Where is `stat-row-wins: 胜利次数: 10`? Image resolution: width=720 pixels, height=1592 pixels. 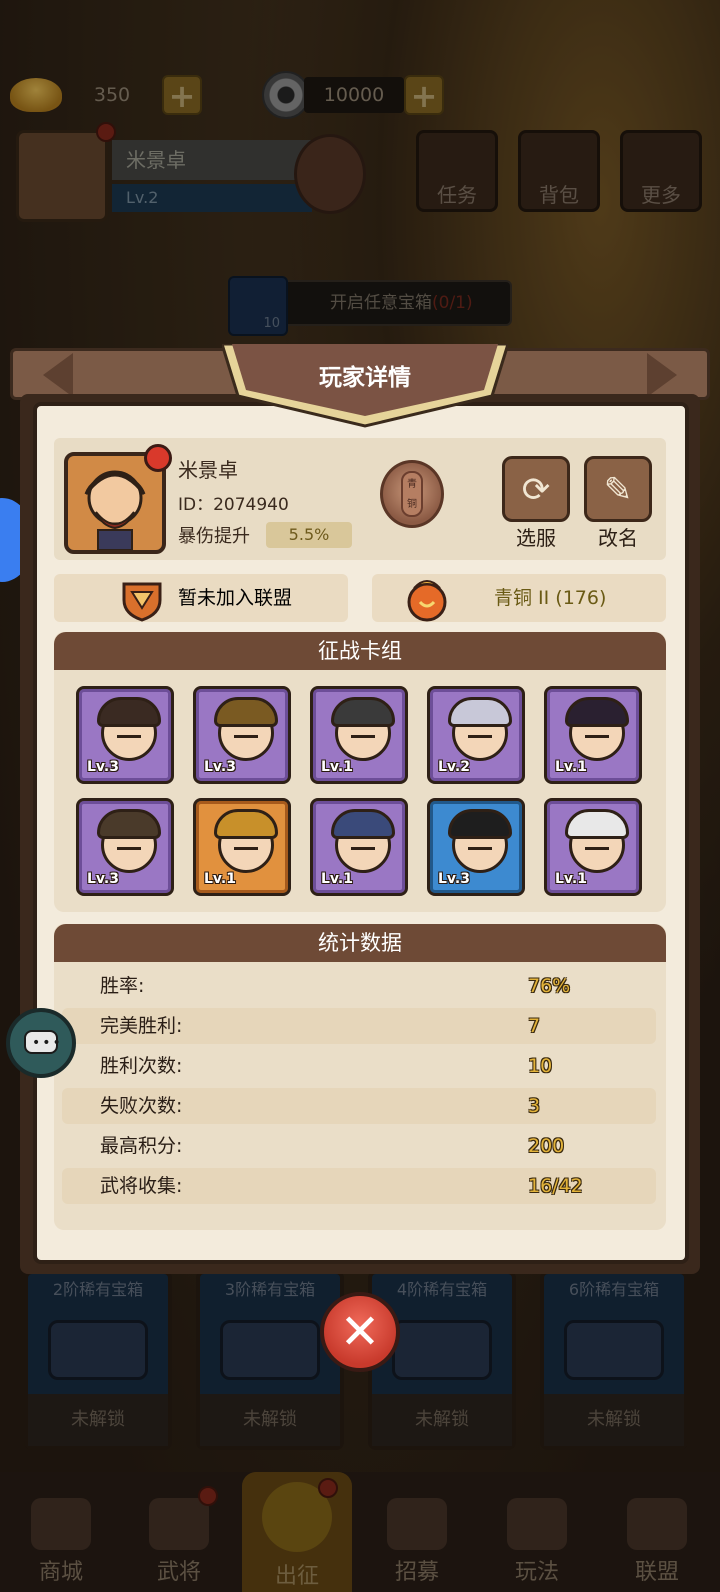
stat-row-wins: 胜利次数: 10 is located at coordinates (359, 1066).